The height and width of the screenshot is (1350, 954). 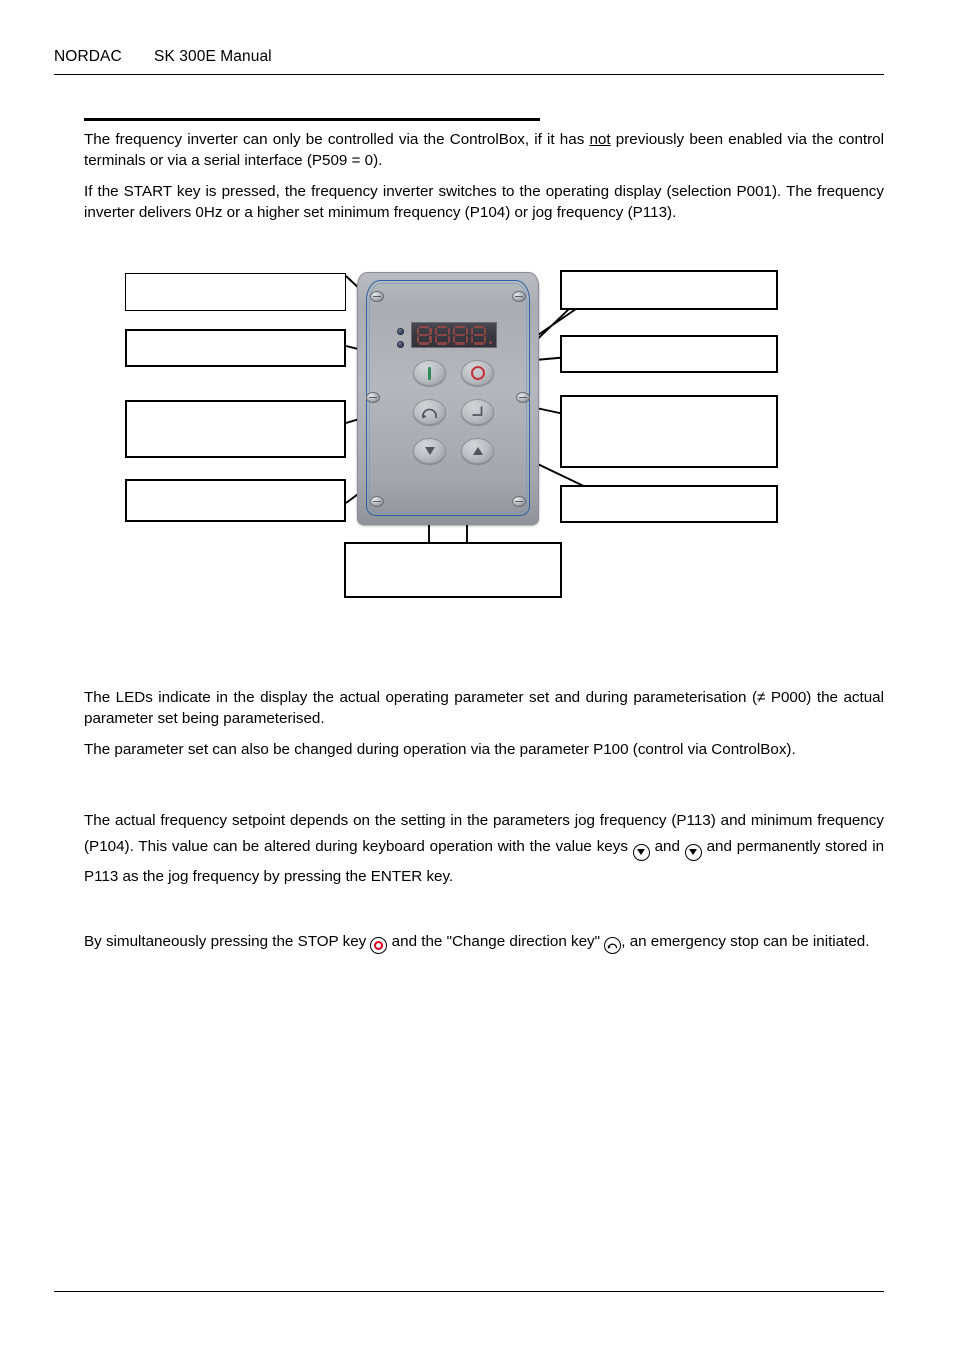 I want to click on emergency-part-c: , an emergency stop can be initiated., so click(x=745, y=941).